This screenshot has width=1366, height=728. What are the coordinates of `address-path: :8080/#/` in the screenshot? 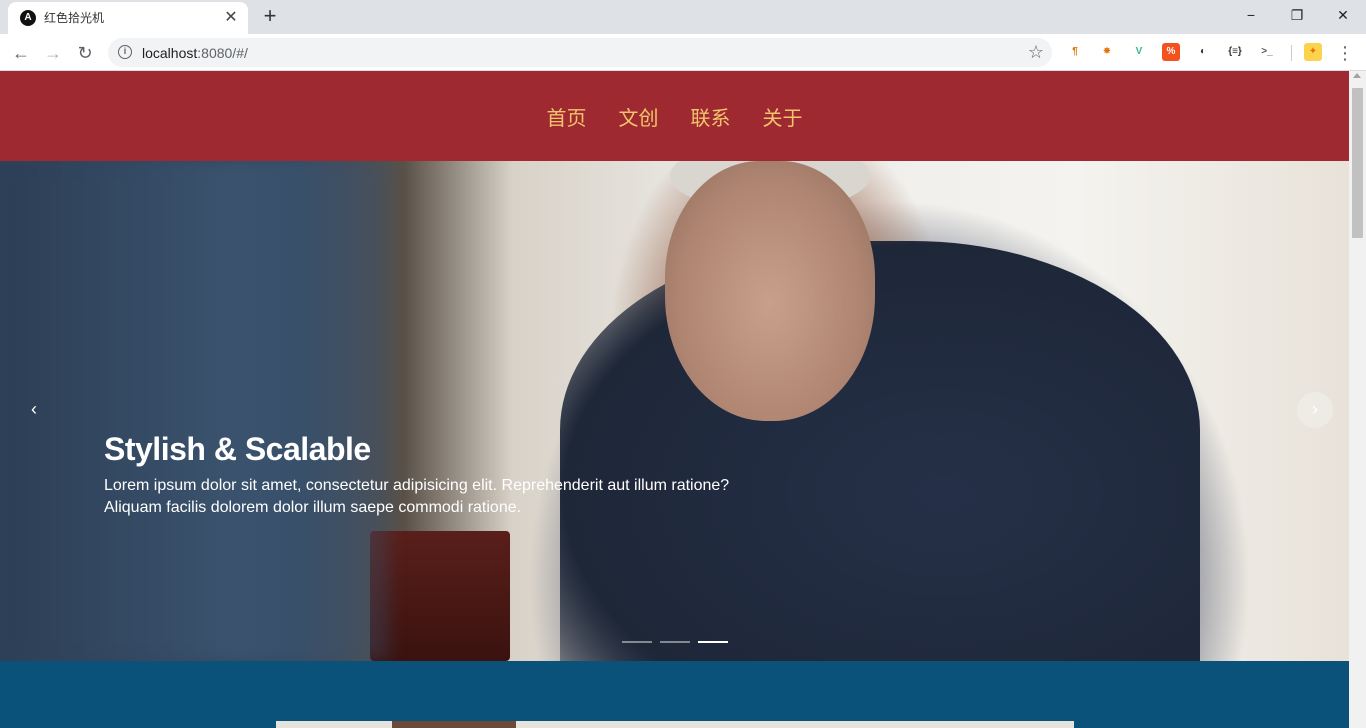 It's located at (222, 53).